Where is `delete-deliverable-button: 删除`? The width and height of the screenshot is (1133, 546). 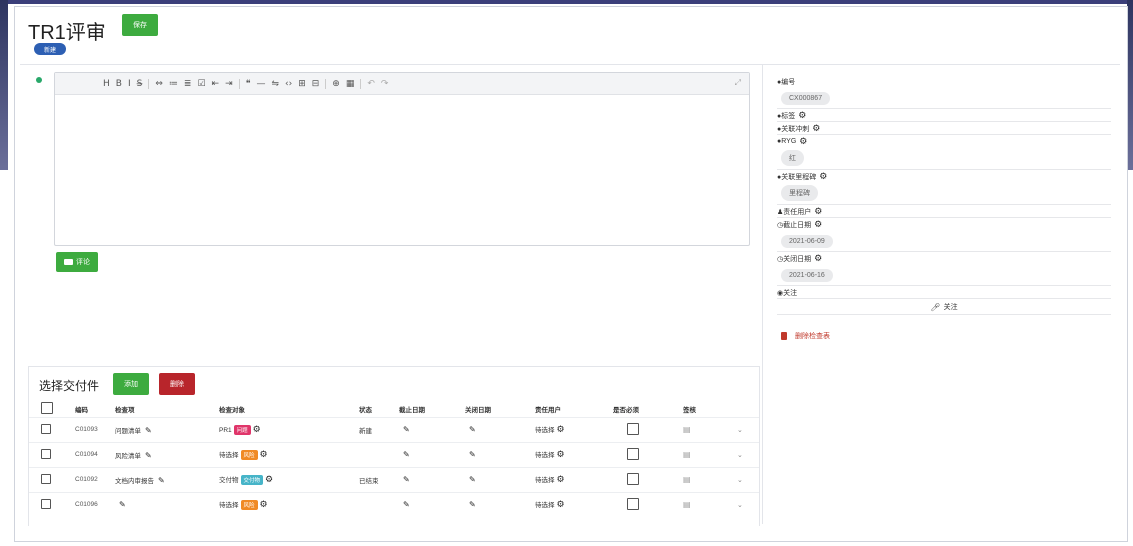 delete-deliverable-button: 删除 is located at coordinates (177, 384).